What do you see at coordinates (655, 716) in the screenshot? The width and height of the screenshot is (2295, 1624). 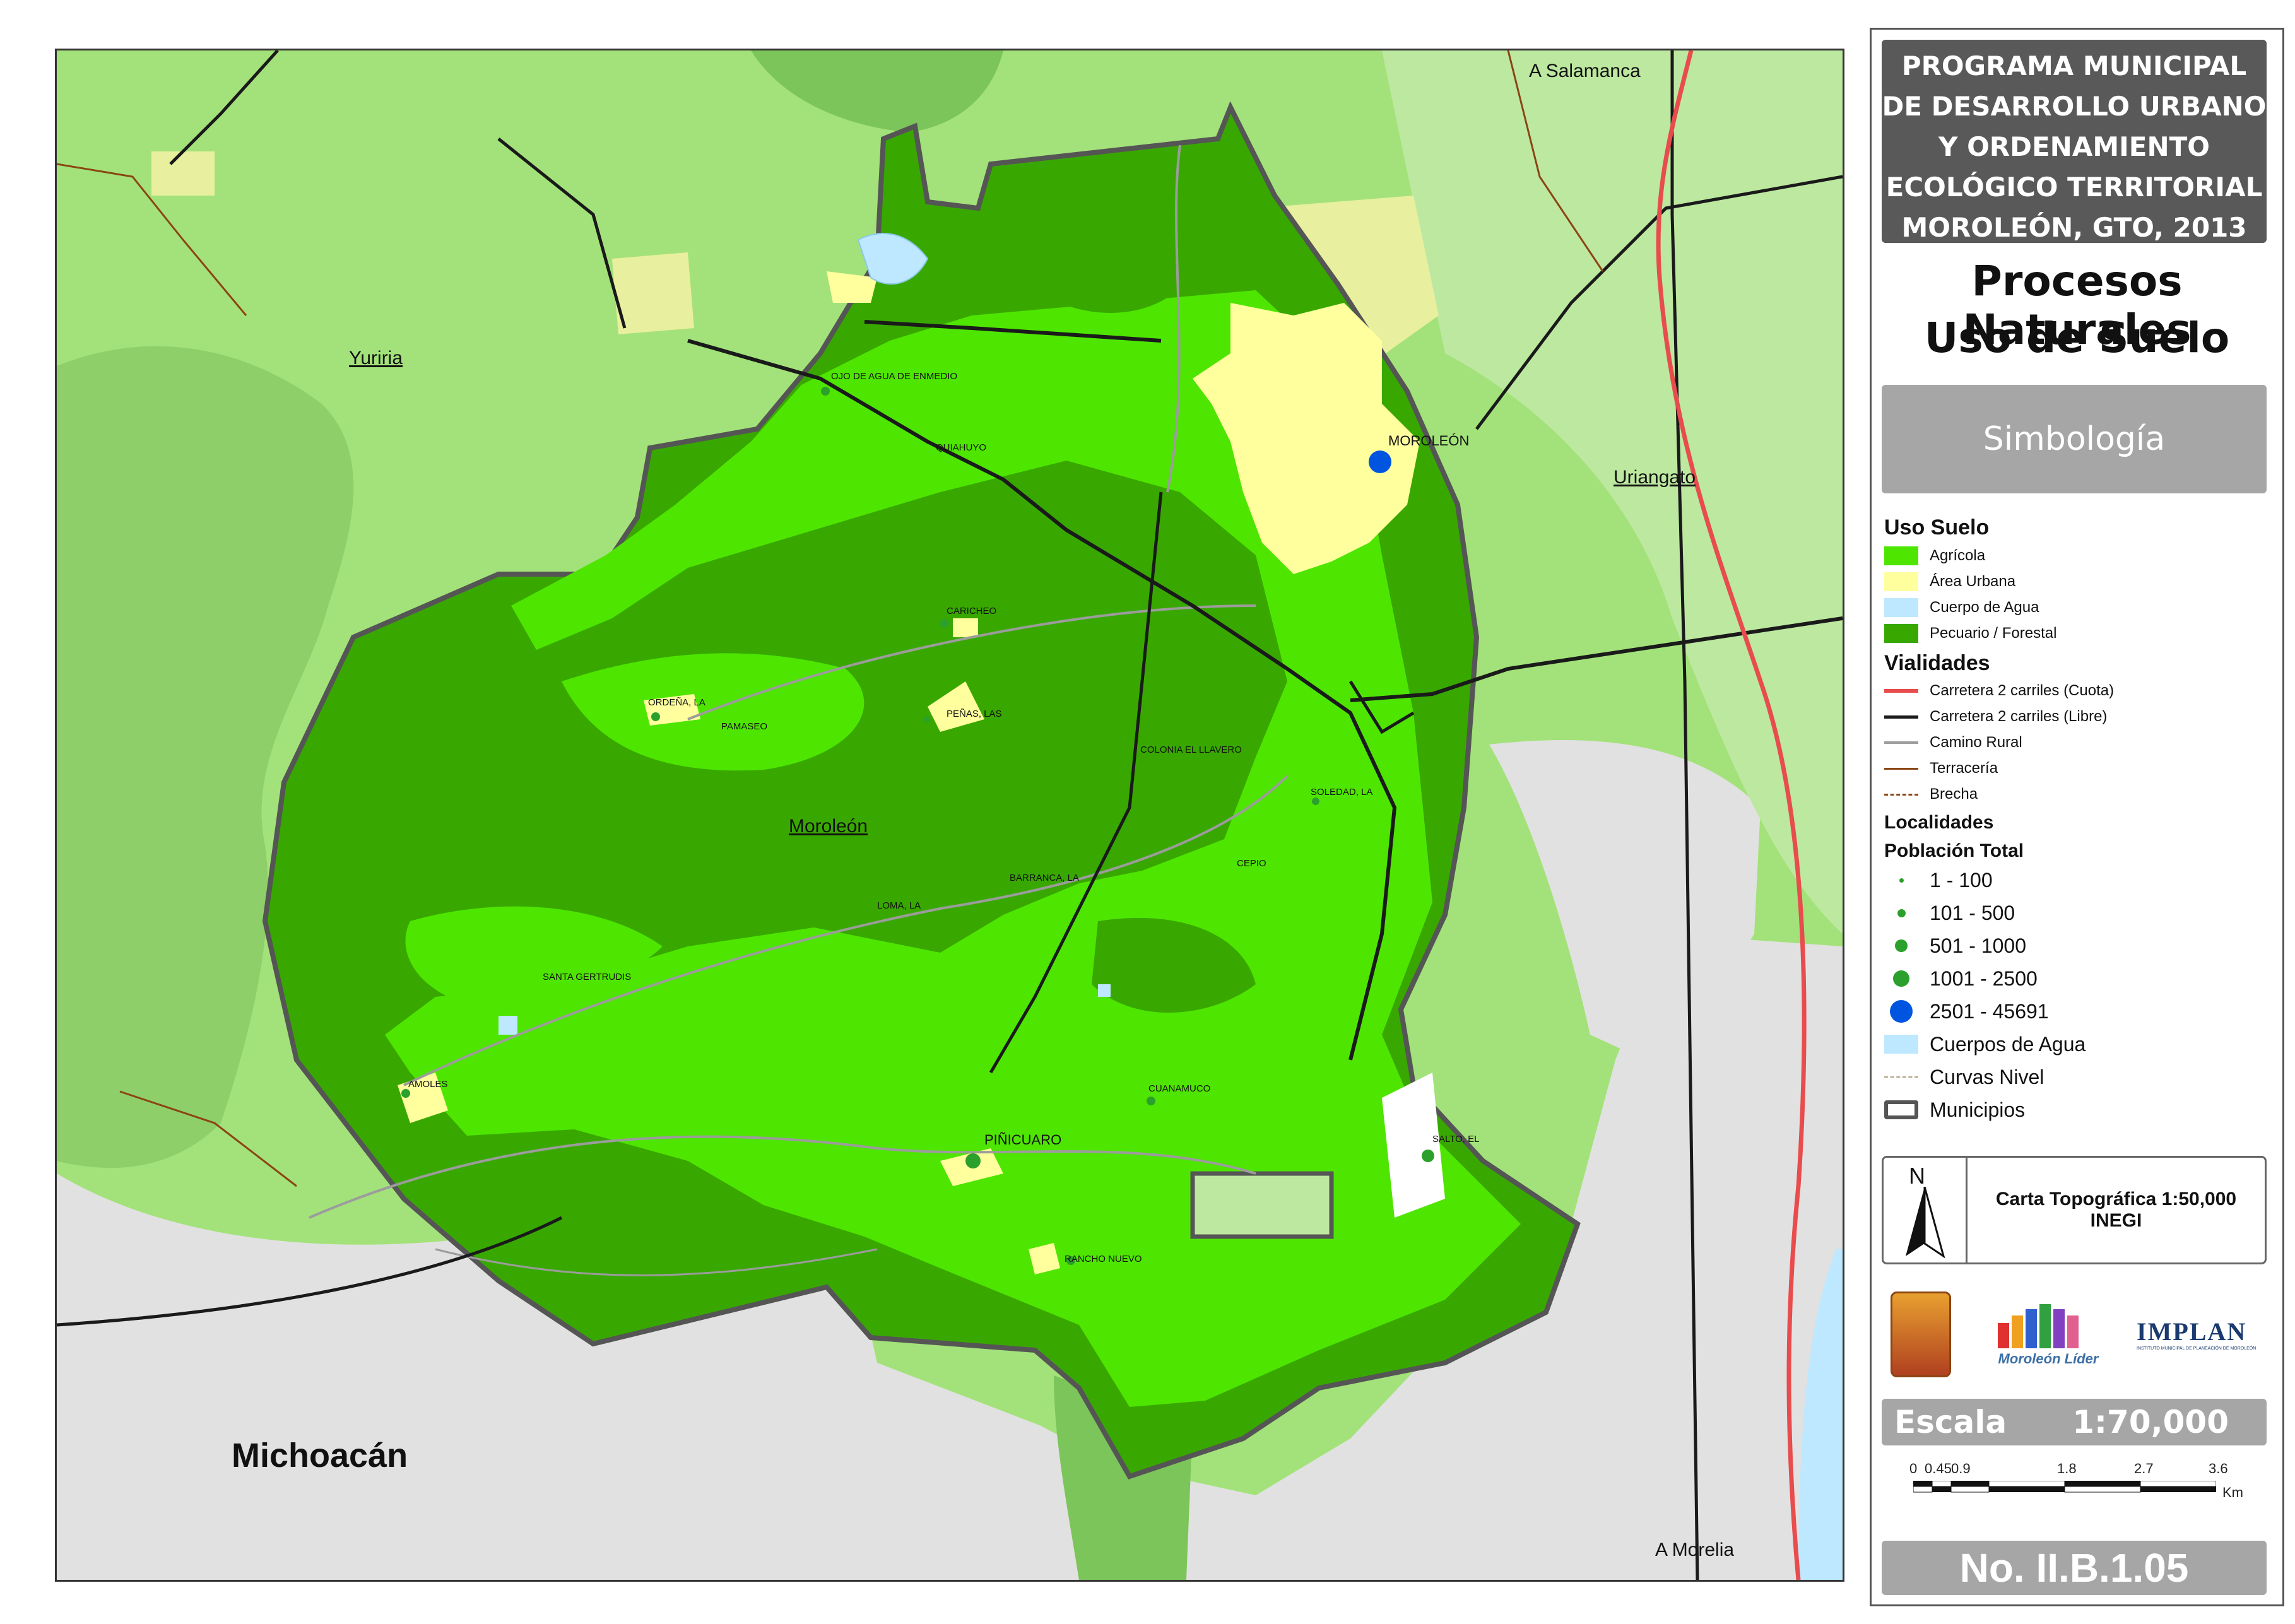 I see `ordena-dot` at bounding box center [655, 716].